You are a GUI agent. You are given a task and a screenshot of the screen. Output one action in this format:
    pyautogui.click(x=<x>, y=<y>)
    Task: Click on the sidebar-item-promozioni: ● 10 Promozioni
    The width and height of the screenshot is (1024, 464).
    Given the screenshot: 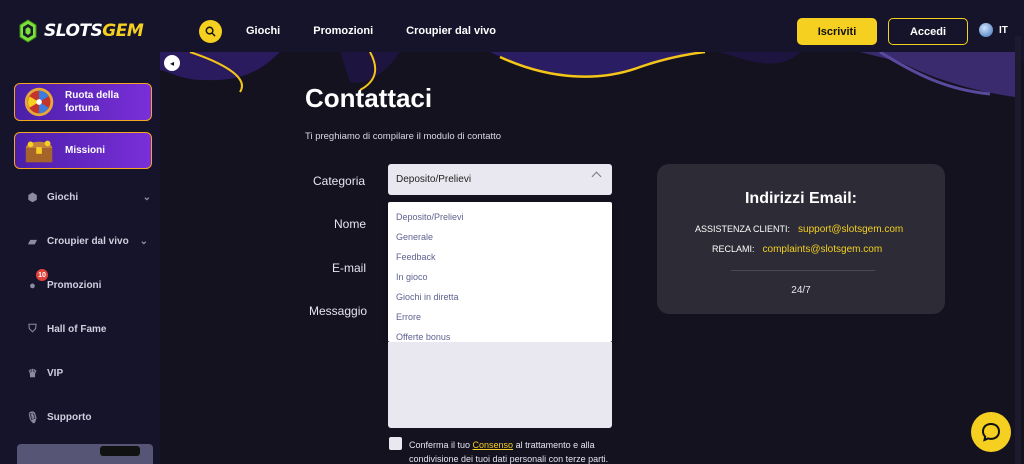 What is the action you would take?
    pyautogui.click(x=88, y=280)
    